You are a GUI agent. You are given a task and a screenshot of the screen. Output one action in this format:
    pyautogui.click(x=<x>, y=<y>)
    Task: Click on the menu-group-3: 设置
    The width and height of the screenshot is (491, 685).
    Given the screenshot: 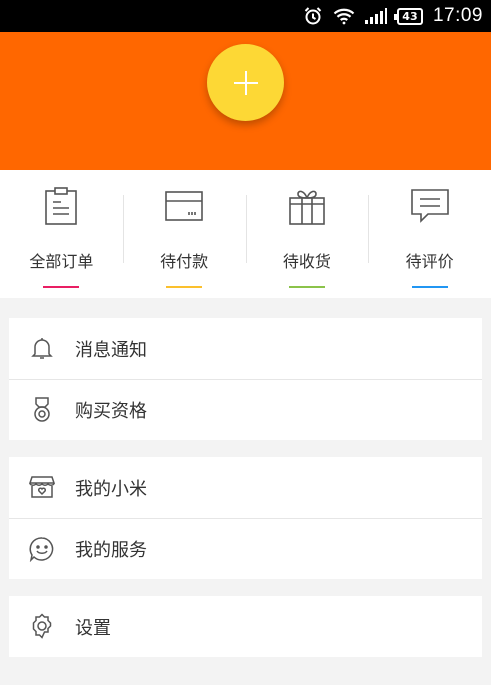 What is the action you would take?
    pyautogui.click(x=245, y=626)
    